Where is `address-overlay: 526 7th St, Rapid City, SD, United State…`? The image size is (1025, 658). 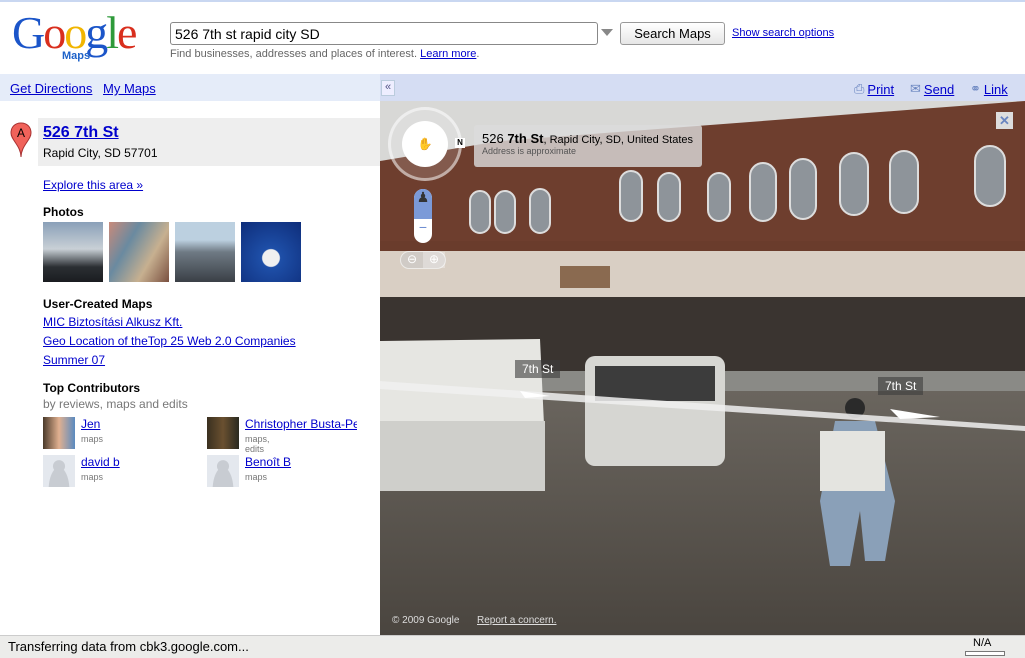 address-overlay: 526 7th St, Rapid City, SD, United State… is located at coordinates (588, 146).